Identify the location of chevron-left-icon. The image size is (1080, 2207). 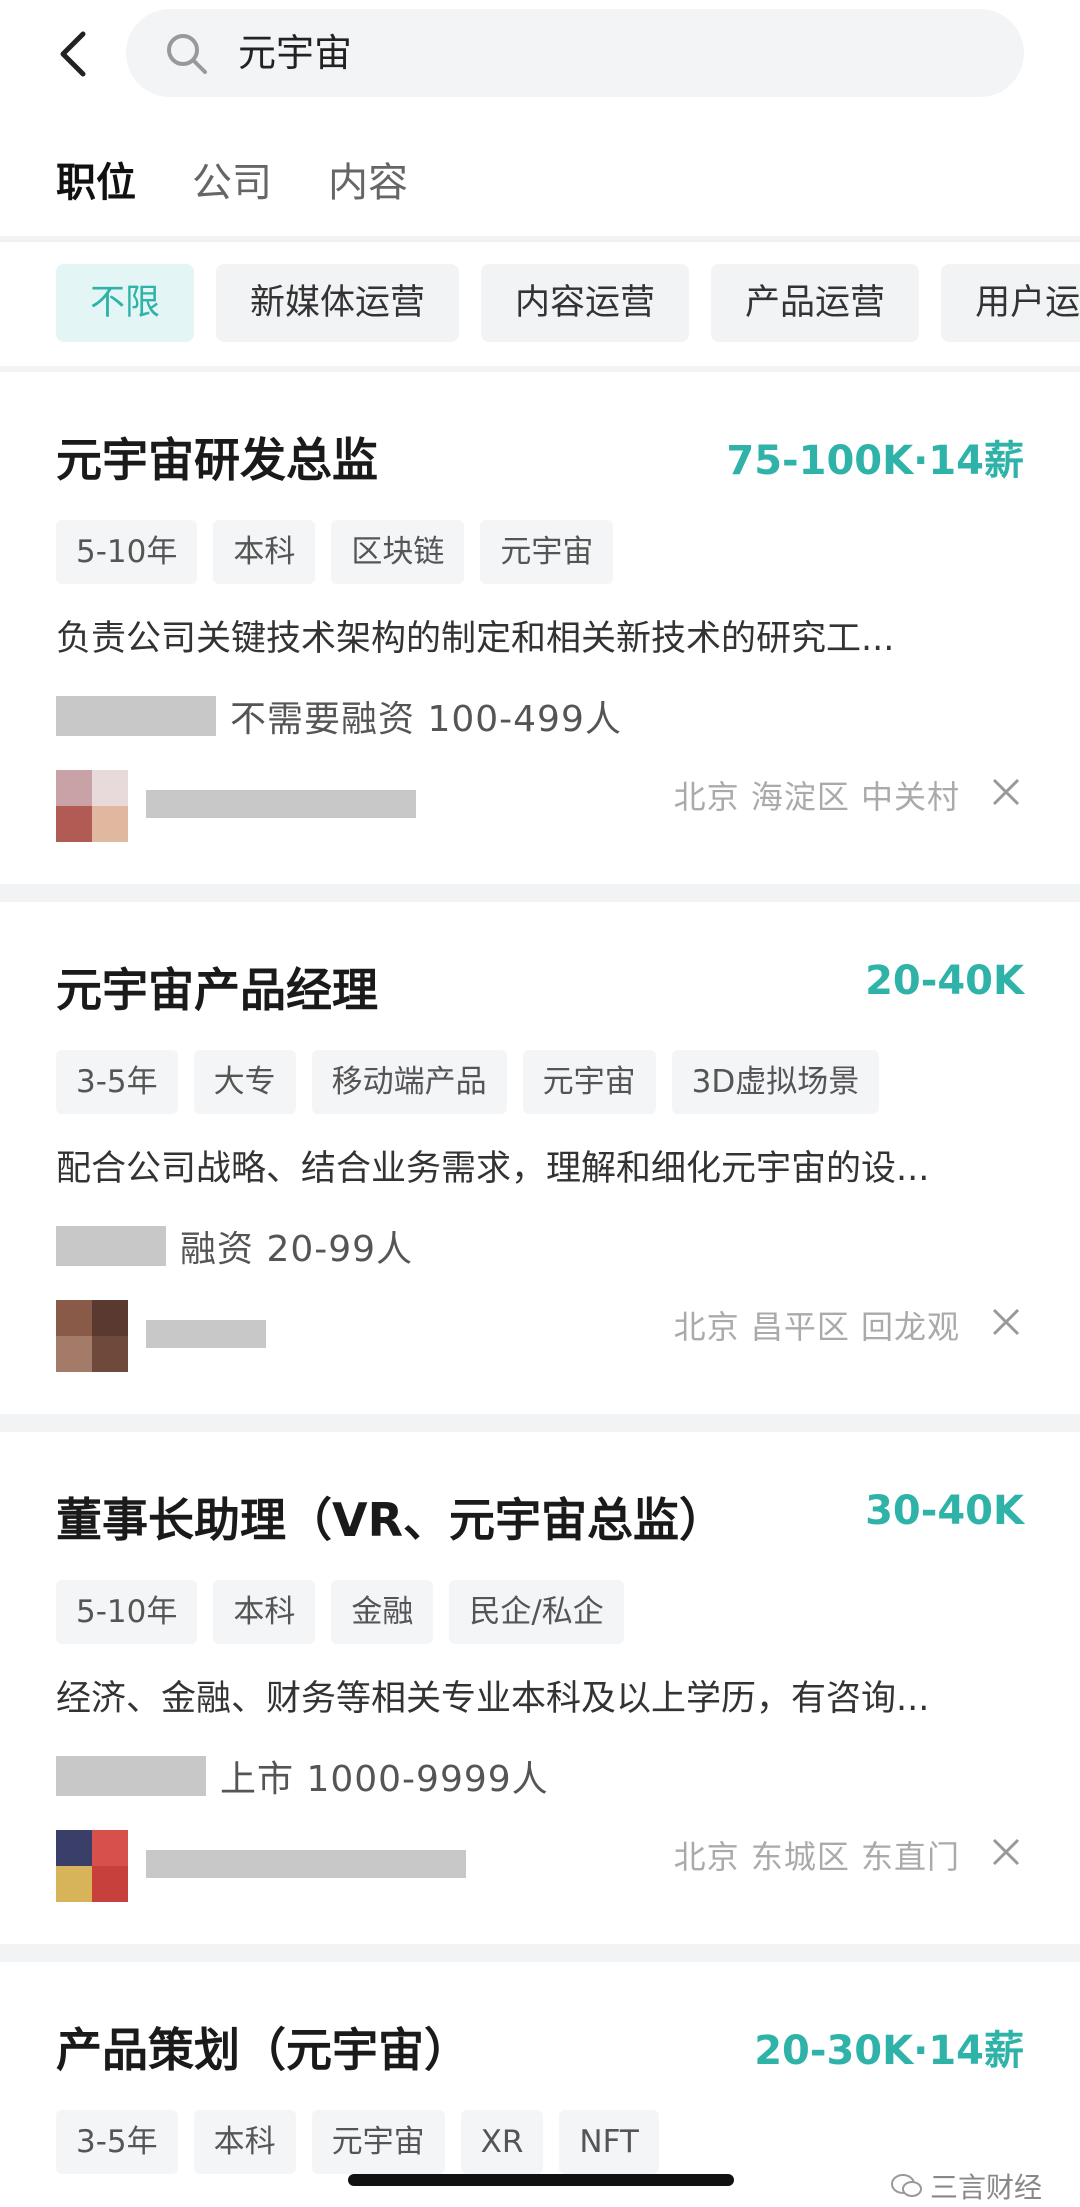
(73, 54).